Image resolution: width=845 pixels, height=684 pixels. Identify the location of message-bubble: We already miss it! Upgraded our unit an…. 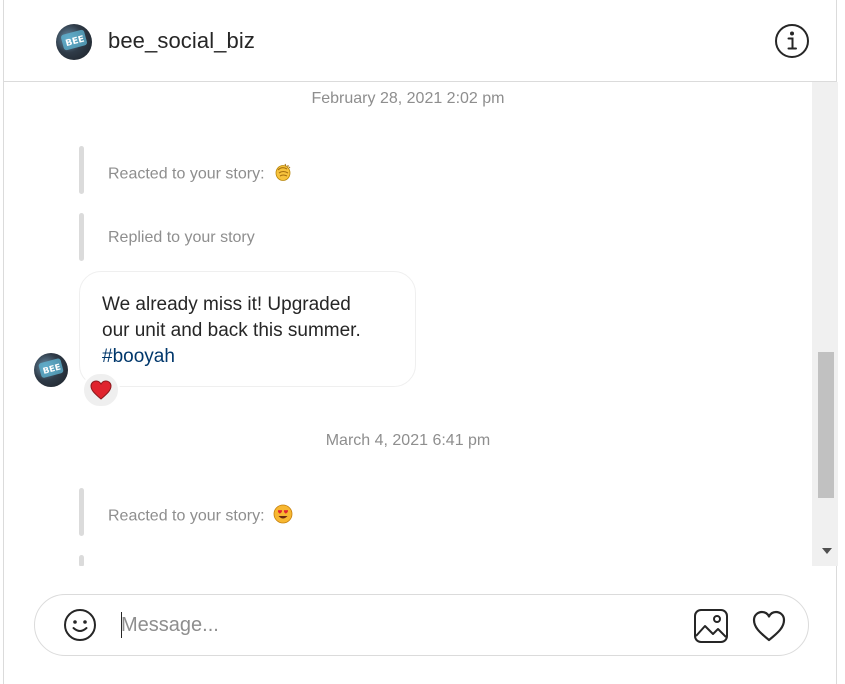
(247, 329).